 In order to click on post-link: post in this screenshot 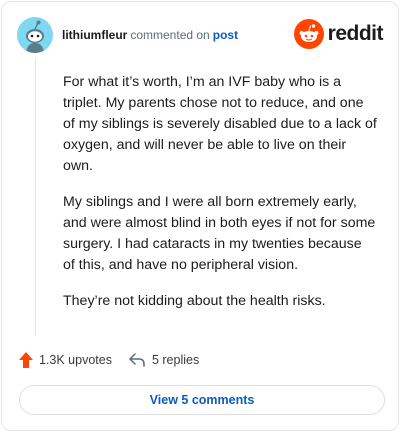, I will do `click(225, 35)`.